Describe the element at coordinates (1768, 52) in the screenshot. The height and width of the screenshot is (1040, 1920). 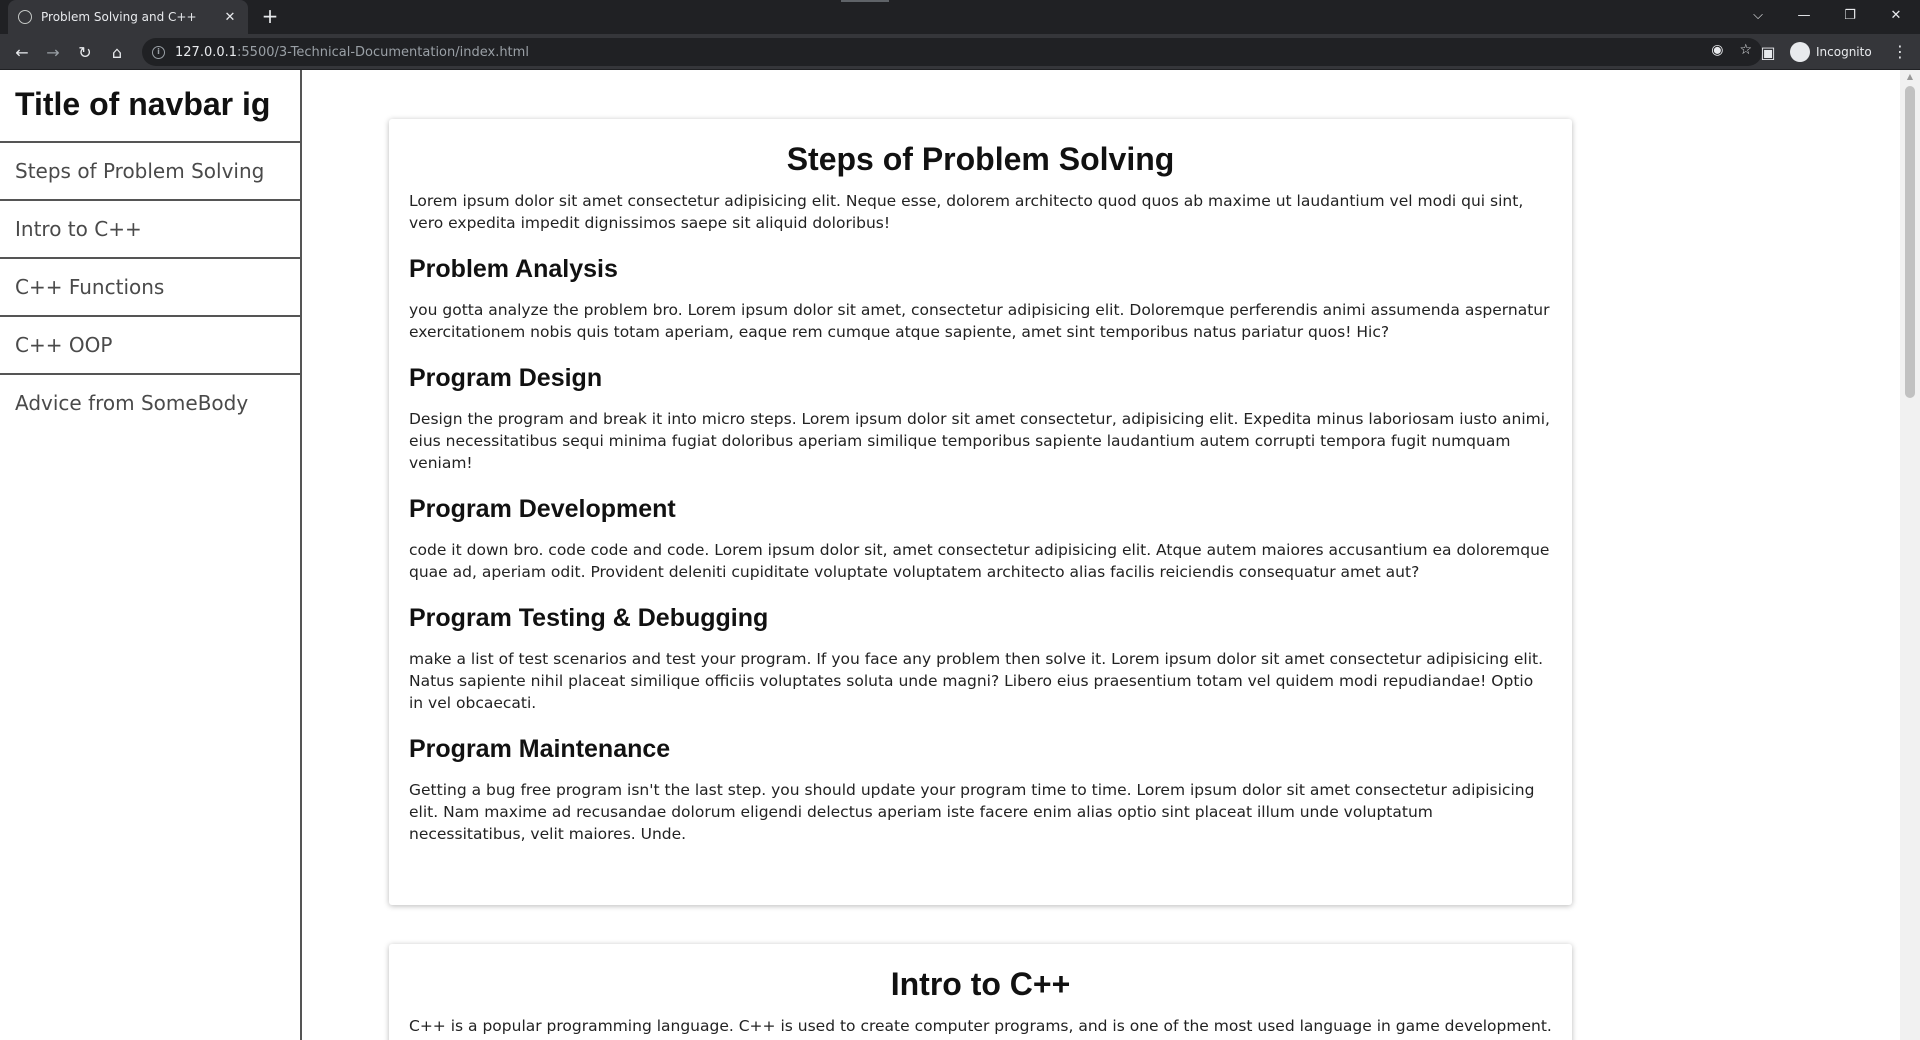
I see `side-panel-icon: ▣` at that location.